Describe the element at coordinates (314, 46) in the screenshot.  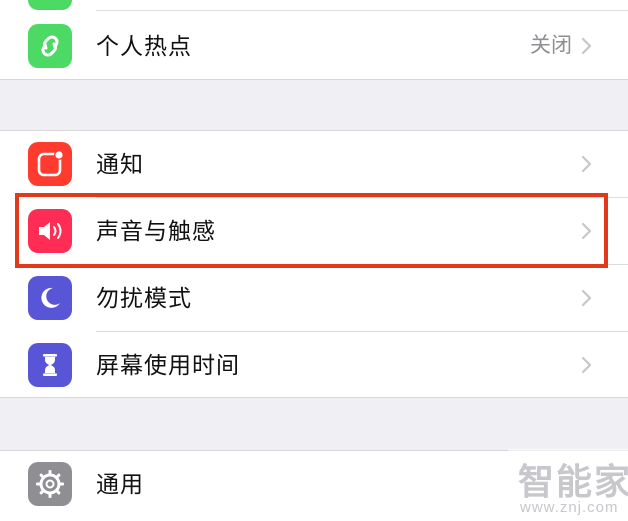
I see `settings-row-hotspot: 个人热点 关闭` at that location.